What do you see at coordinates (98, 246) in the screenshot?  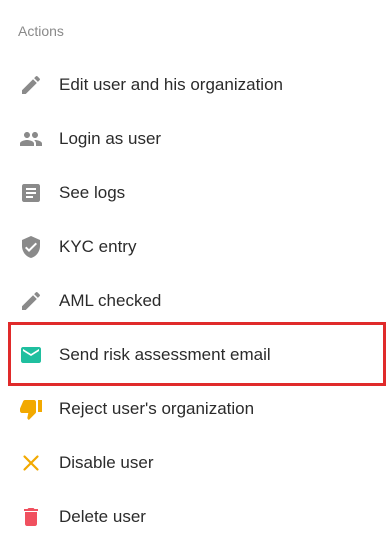 I see `kyc-entry-label: KYC entry` at bounding box center [98, 246].